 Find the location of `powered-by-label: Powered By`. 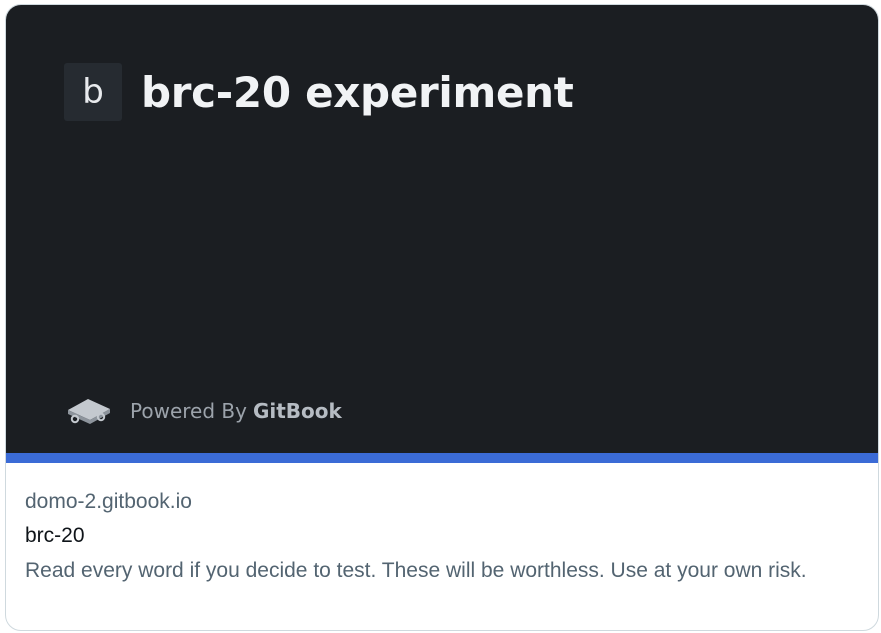

powered-by-label: Powered By is located at coordinates (188, 411).